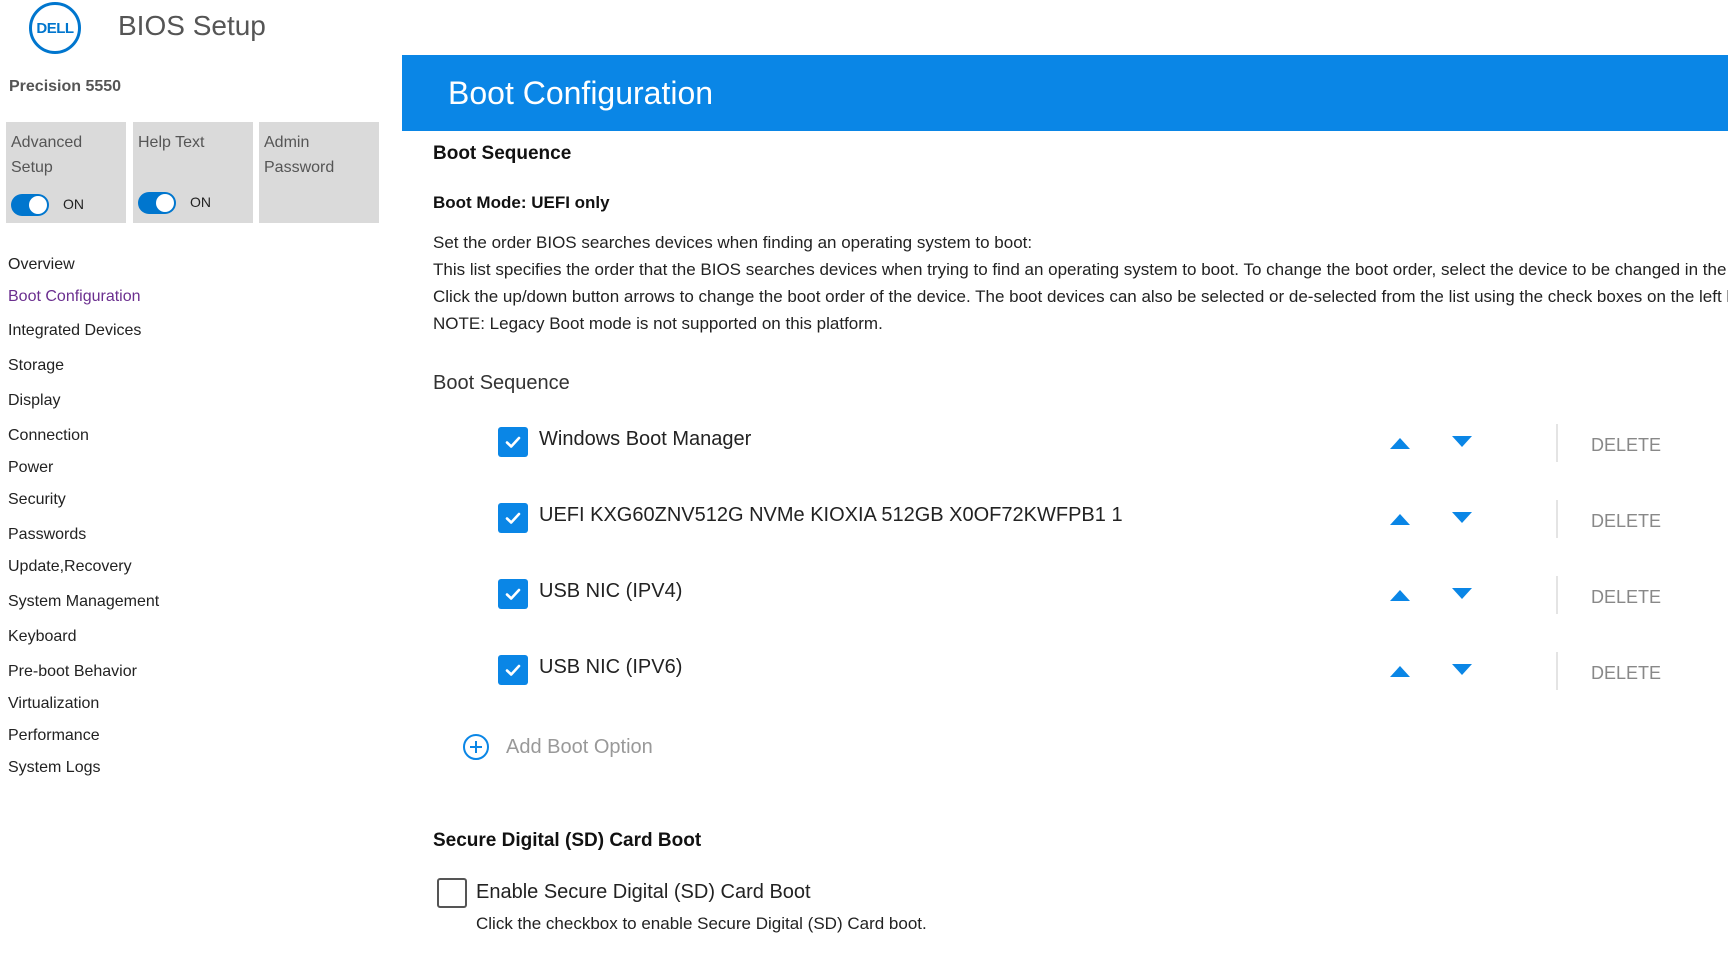 Image resolution: width=1728 pixels, height=972 pixels. What do you see at coordinates (200, 202) in the screenshot?
I see `help-text-toggle-state: ON` at bounding box center [200, 202].